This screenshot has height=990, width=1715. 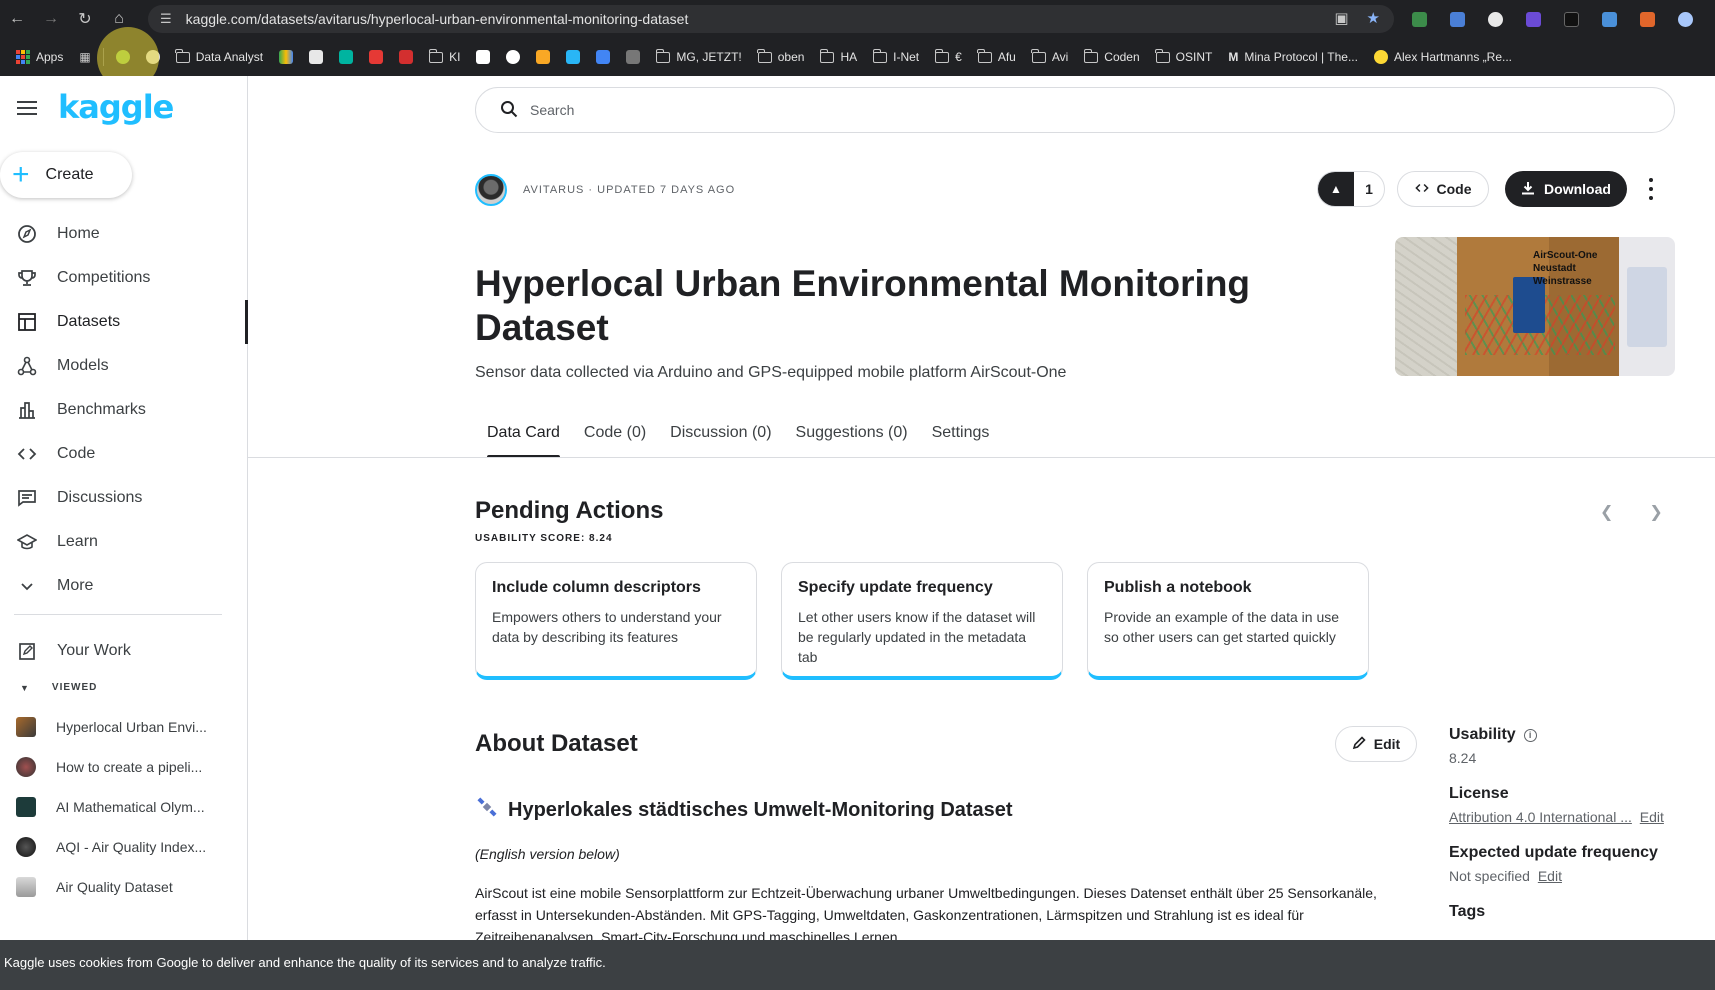 What do you see at coordinates (26, 727) in the screenshot?
I see `dataset-thumbnail` at bounding box center [26, 727].